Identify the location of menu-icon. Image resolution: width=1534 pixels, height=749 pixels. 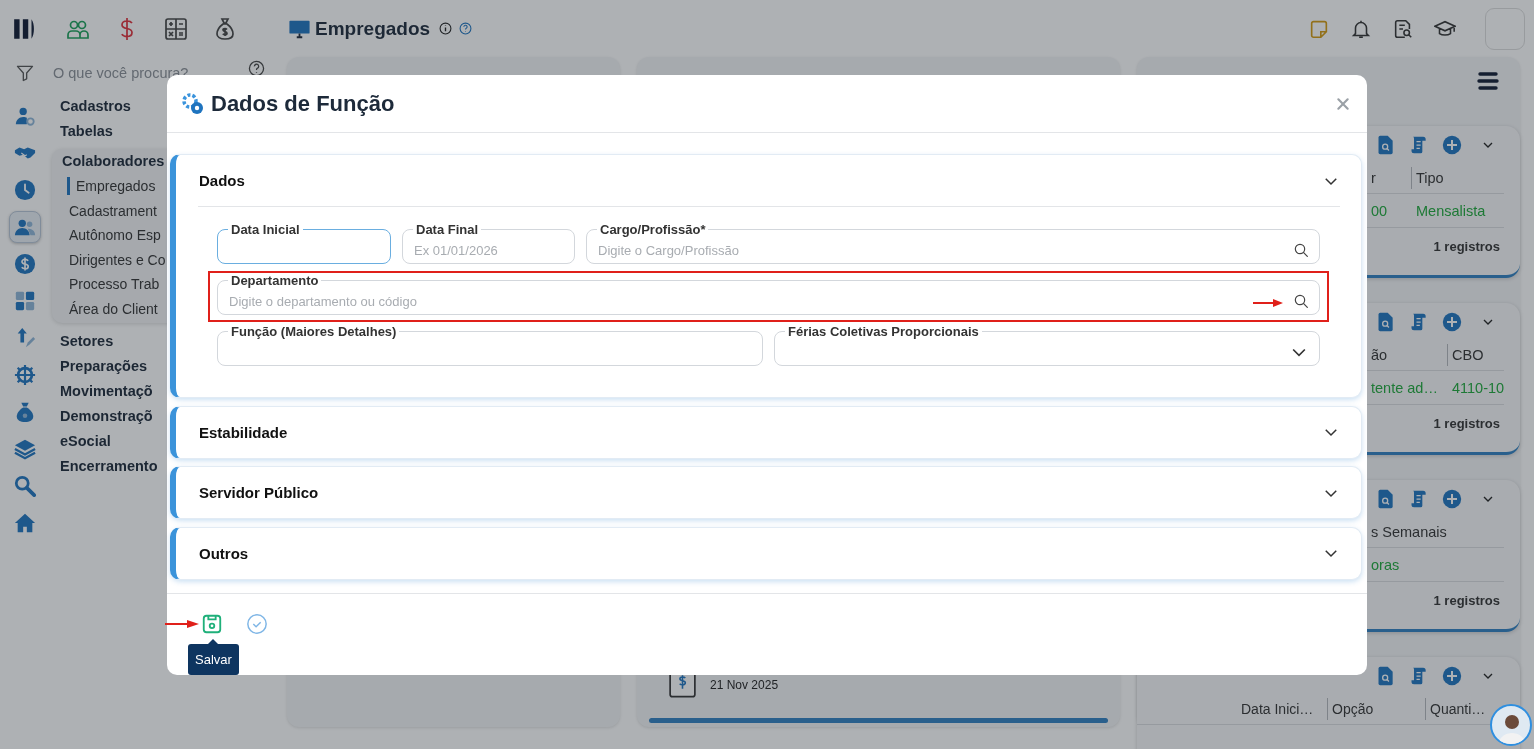
(1488, 81).